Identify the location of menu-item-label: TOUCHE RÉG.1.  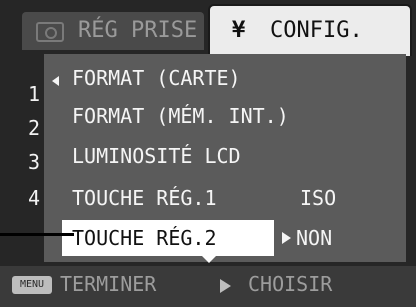
(144, 198).